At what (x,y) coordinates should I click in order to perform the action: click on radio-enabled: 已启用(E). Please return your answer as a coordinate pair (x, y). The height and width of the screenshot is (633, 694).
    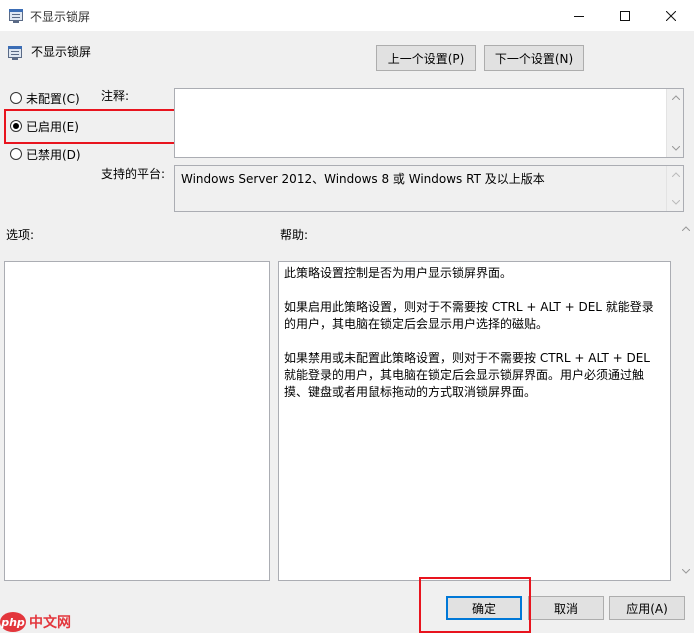
    Looking at the image, I should click on (44, 126).